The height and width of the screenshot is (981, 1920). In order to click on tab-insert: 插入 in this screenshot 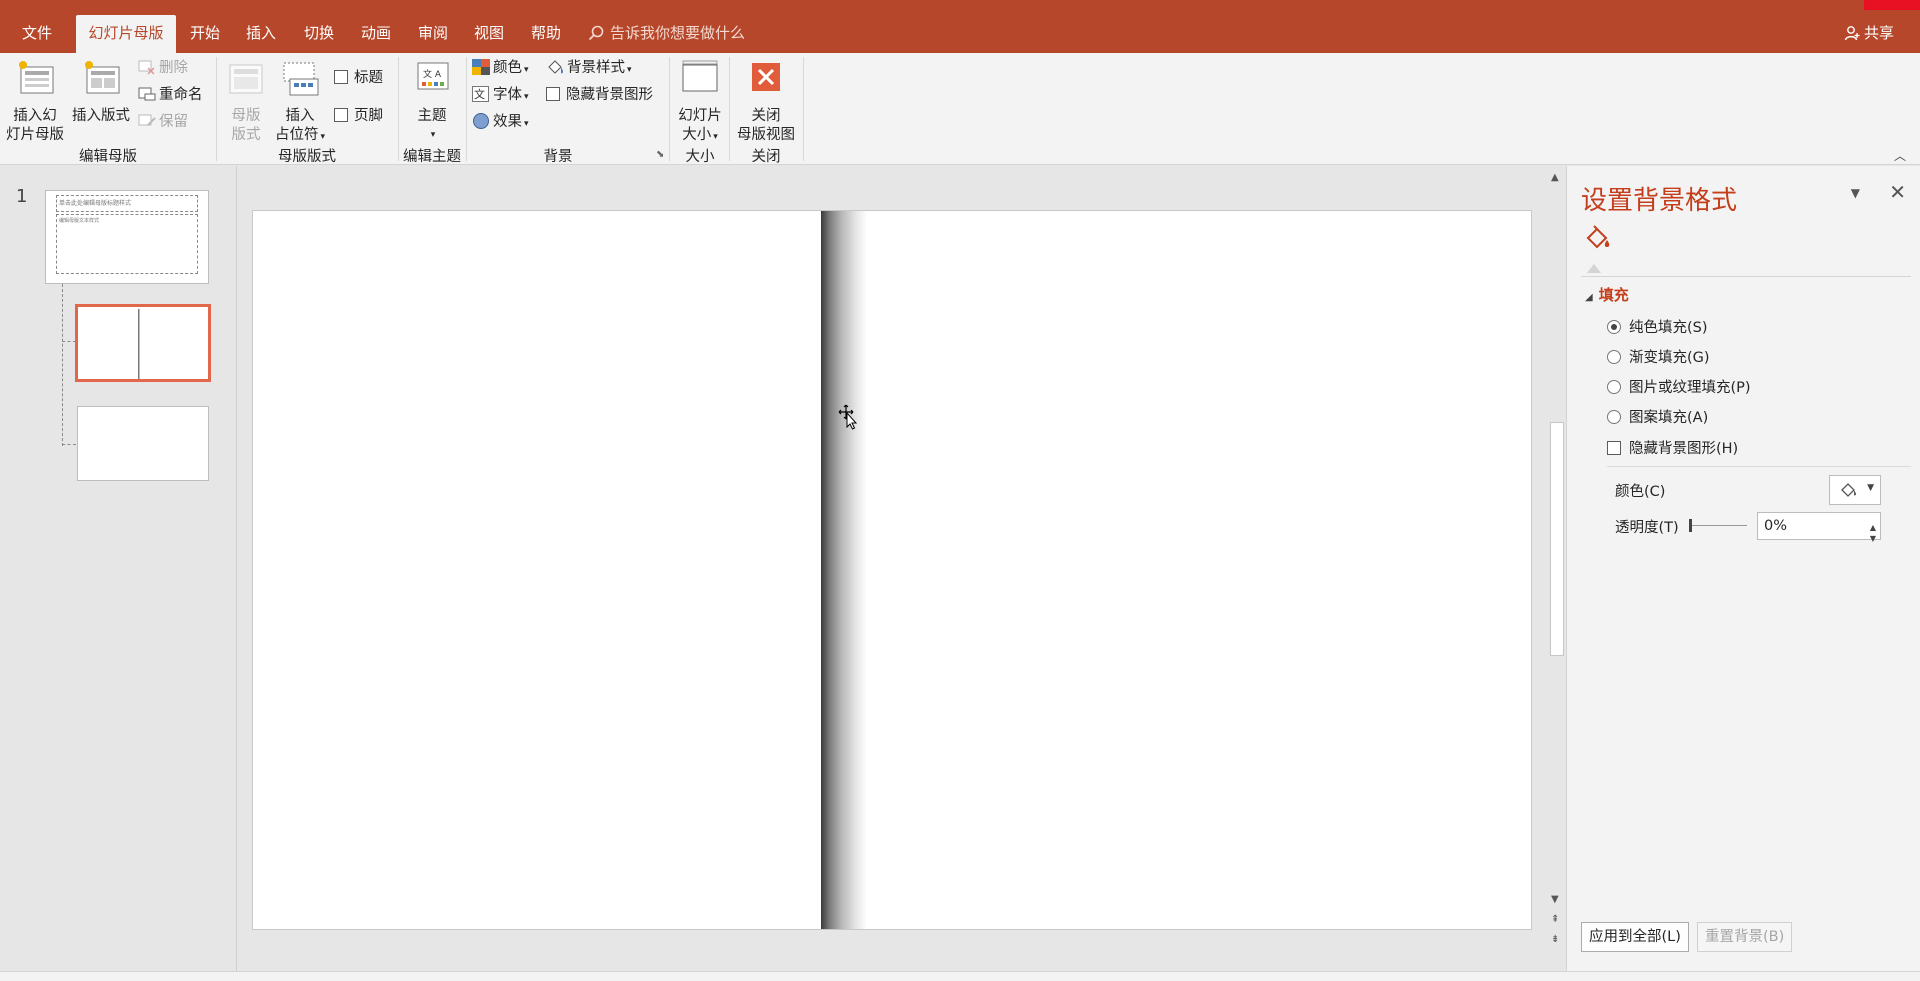, I will do `click(261, 34)`.